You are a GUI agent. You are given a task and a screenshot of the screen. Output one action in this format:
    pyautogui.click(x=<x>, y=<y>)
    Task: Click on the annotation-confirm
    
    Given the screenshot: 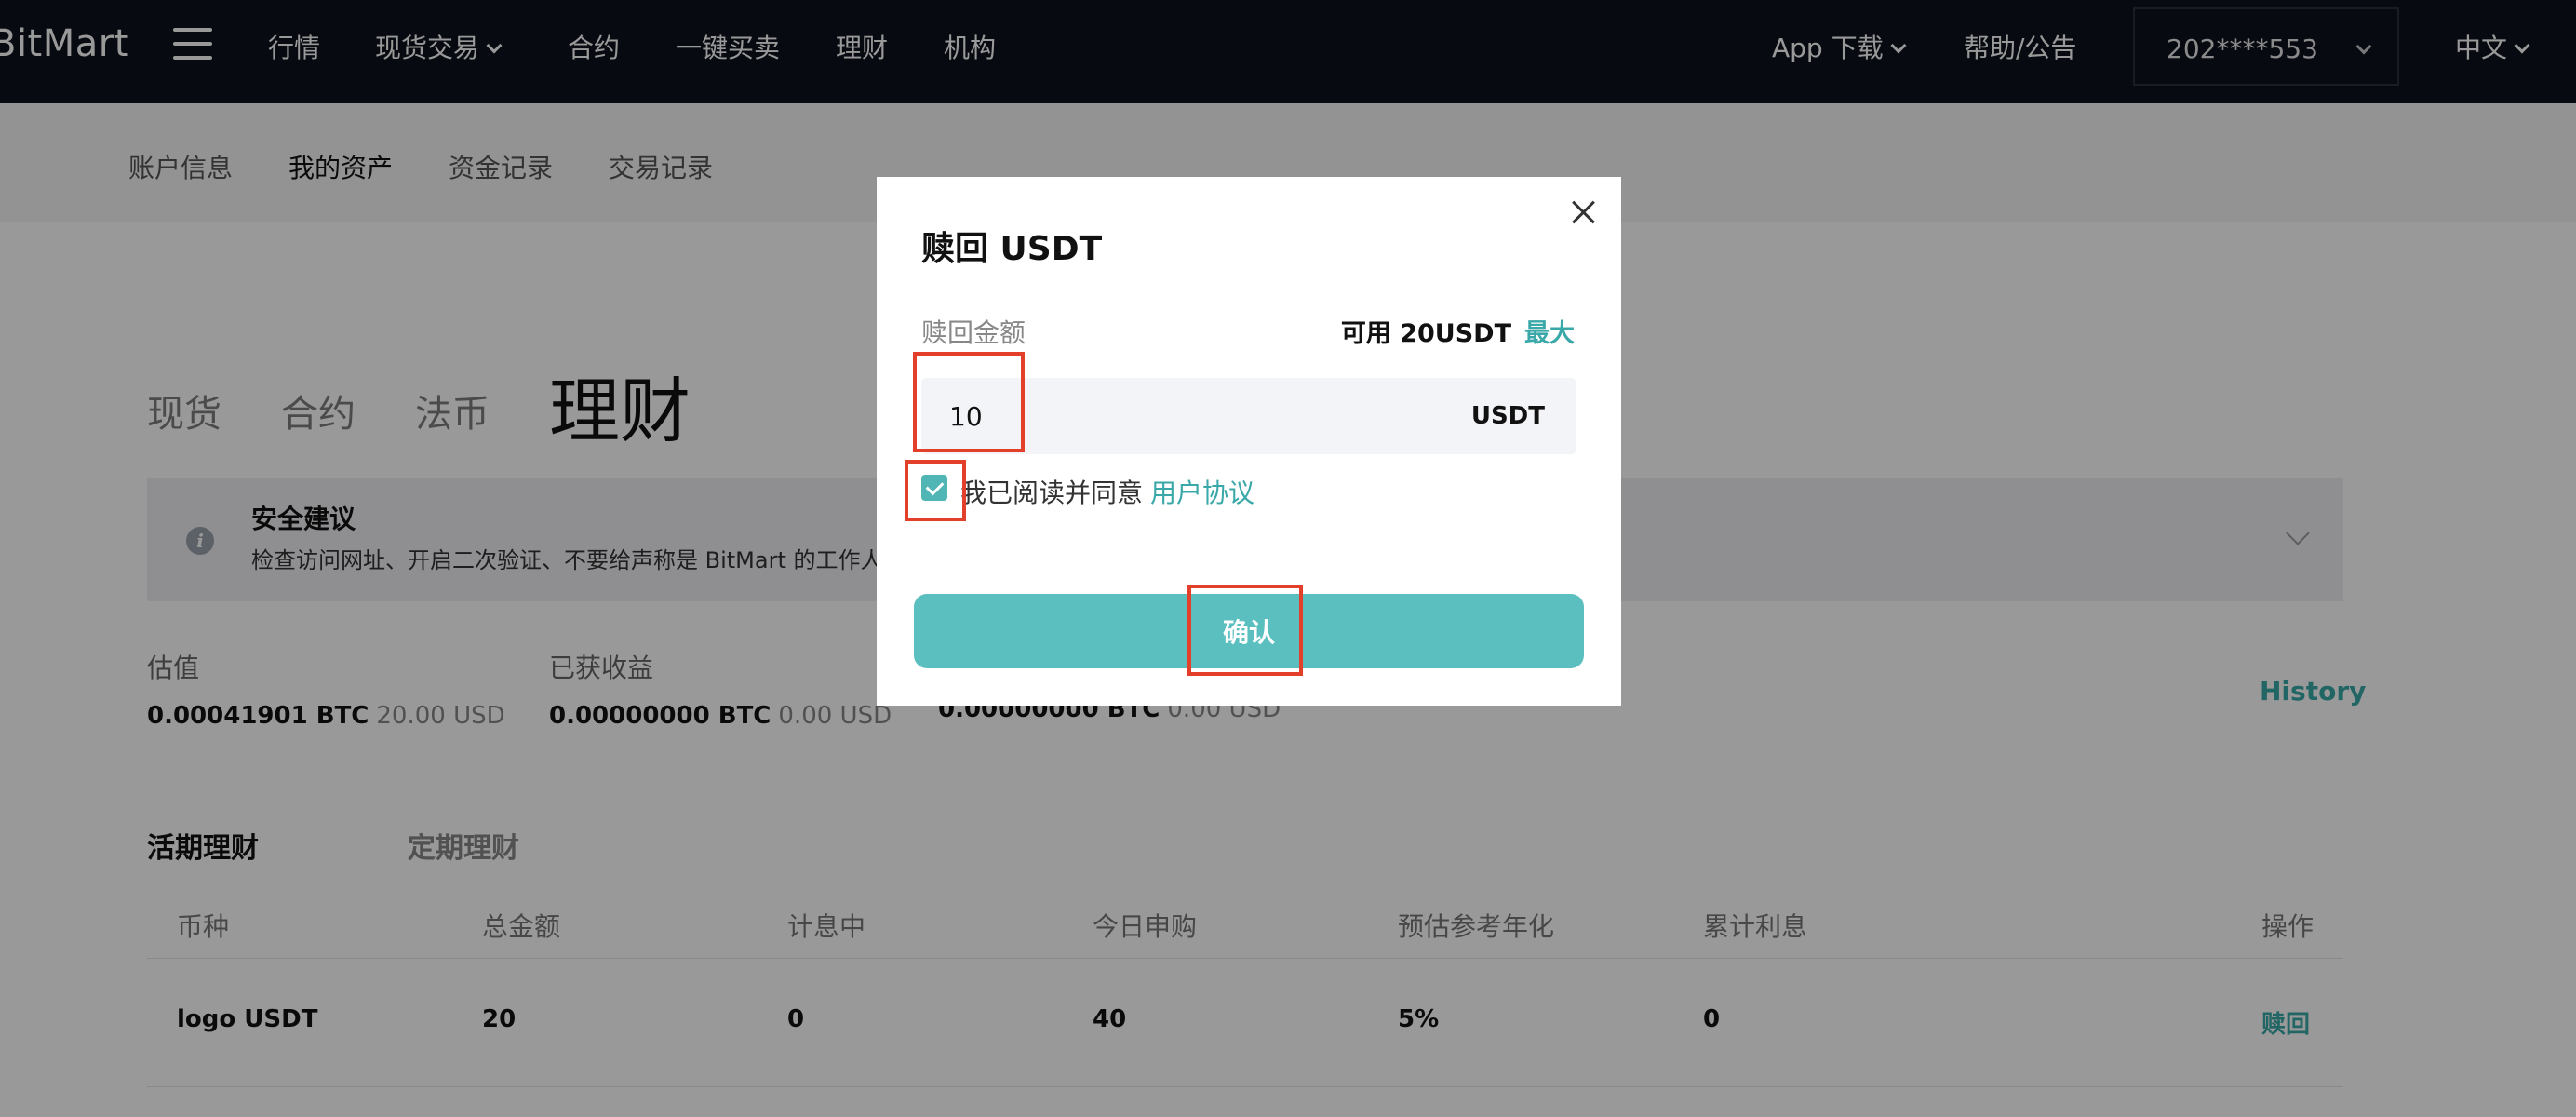 What is the action you would take?
    pyautogui.click(x=1245, y=630)
    